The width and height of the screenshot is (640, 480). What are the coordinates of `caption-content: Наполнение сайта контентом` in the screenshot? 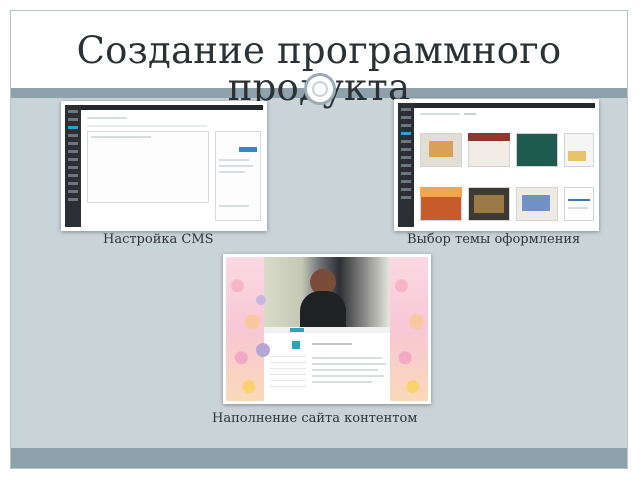 It's located at (315, 418).